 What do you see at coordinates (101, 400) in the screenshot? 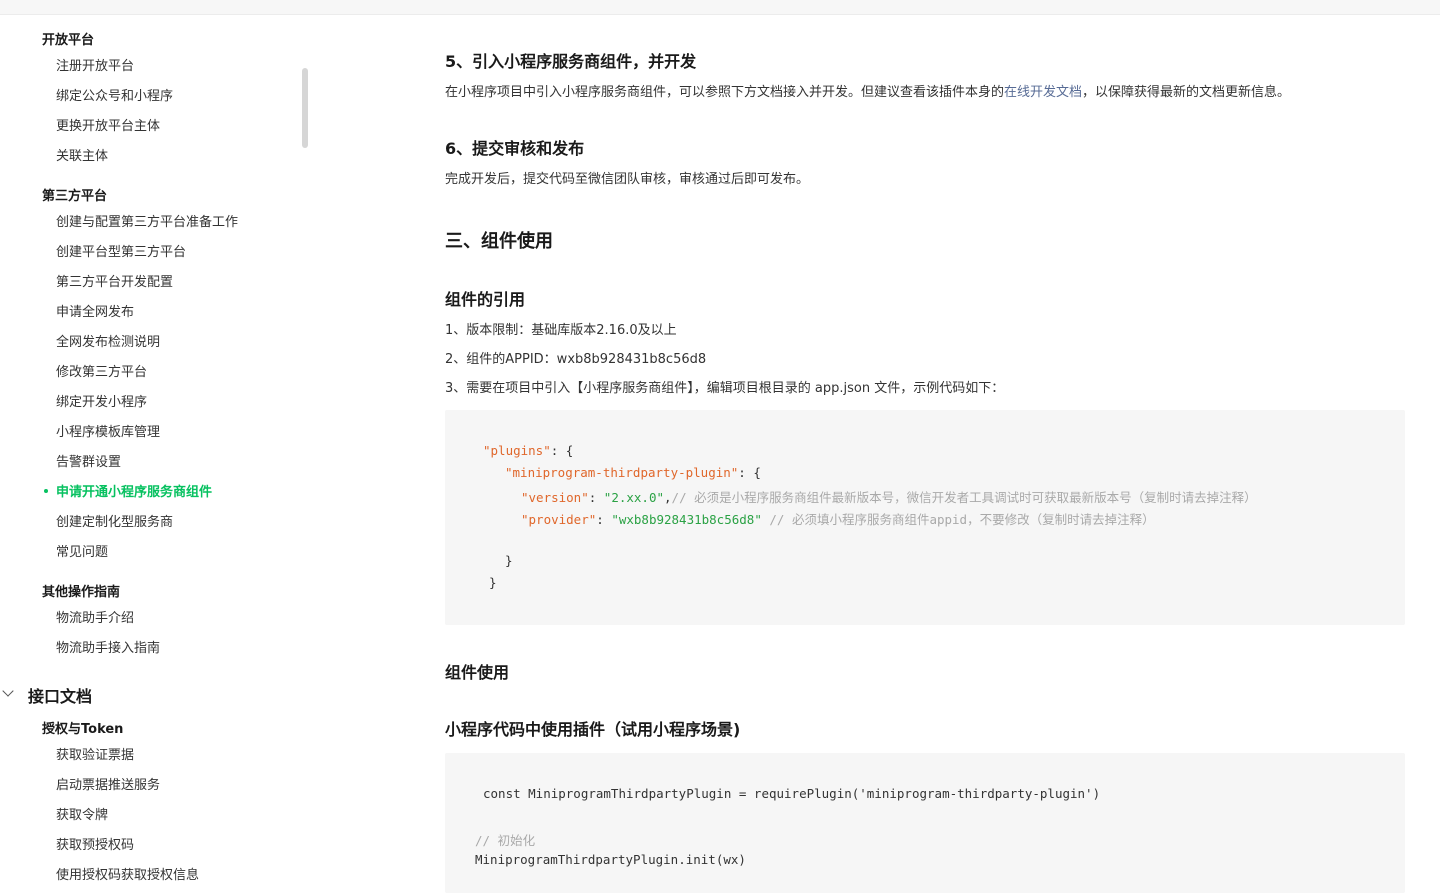
I see `sidebar-item-bind-dev-miniprogram: 绑定开发小程序` at bounding box center [101, 400].